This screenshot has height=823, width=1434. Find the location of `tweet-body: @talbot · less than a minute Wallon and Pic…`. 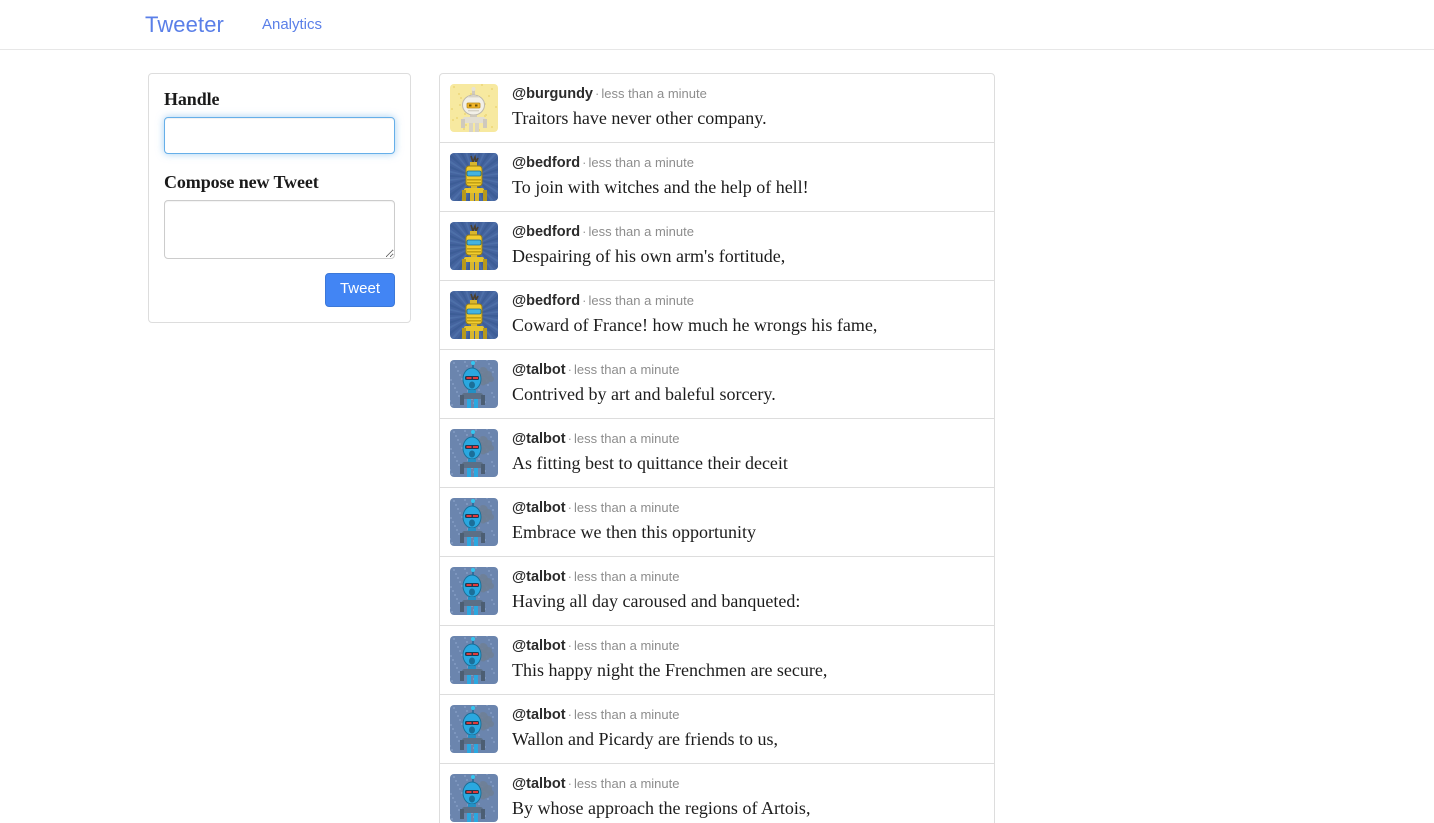

tweet-body: @talbot · less than a minute Wallon and Pic… is located at coordinates (645, 728).